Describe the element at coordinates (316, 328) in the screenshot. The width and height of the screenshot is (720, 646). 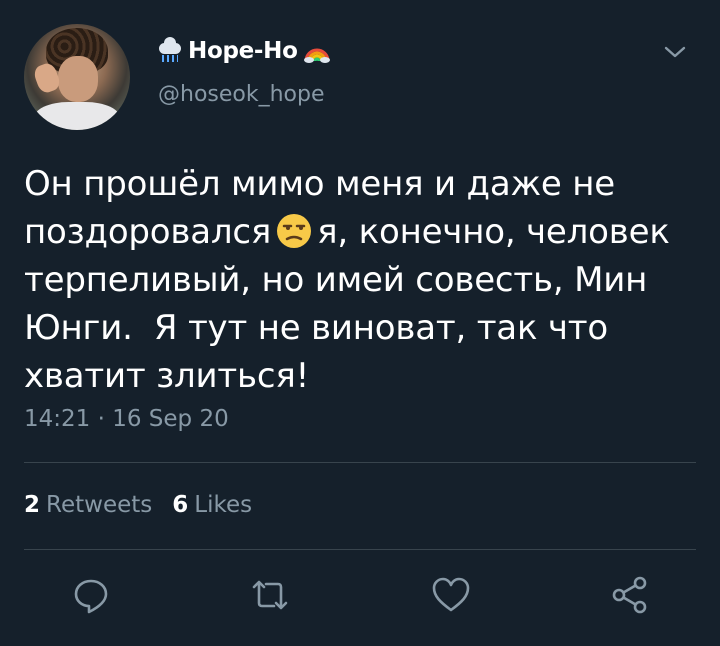
I see `tweet-line: Юнги. Я тут не виноват, так что` at that location.